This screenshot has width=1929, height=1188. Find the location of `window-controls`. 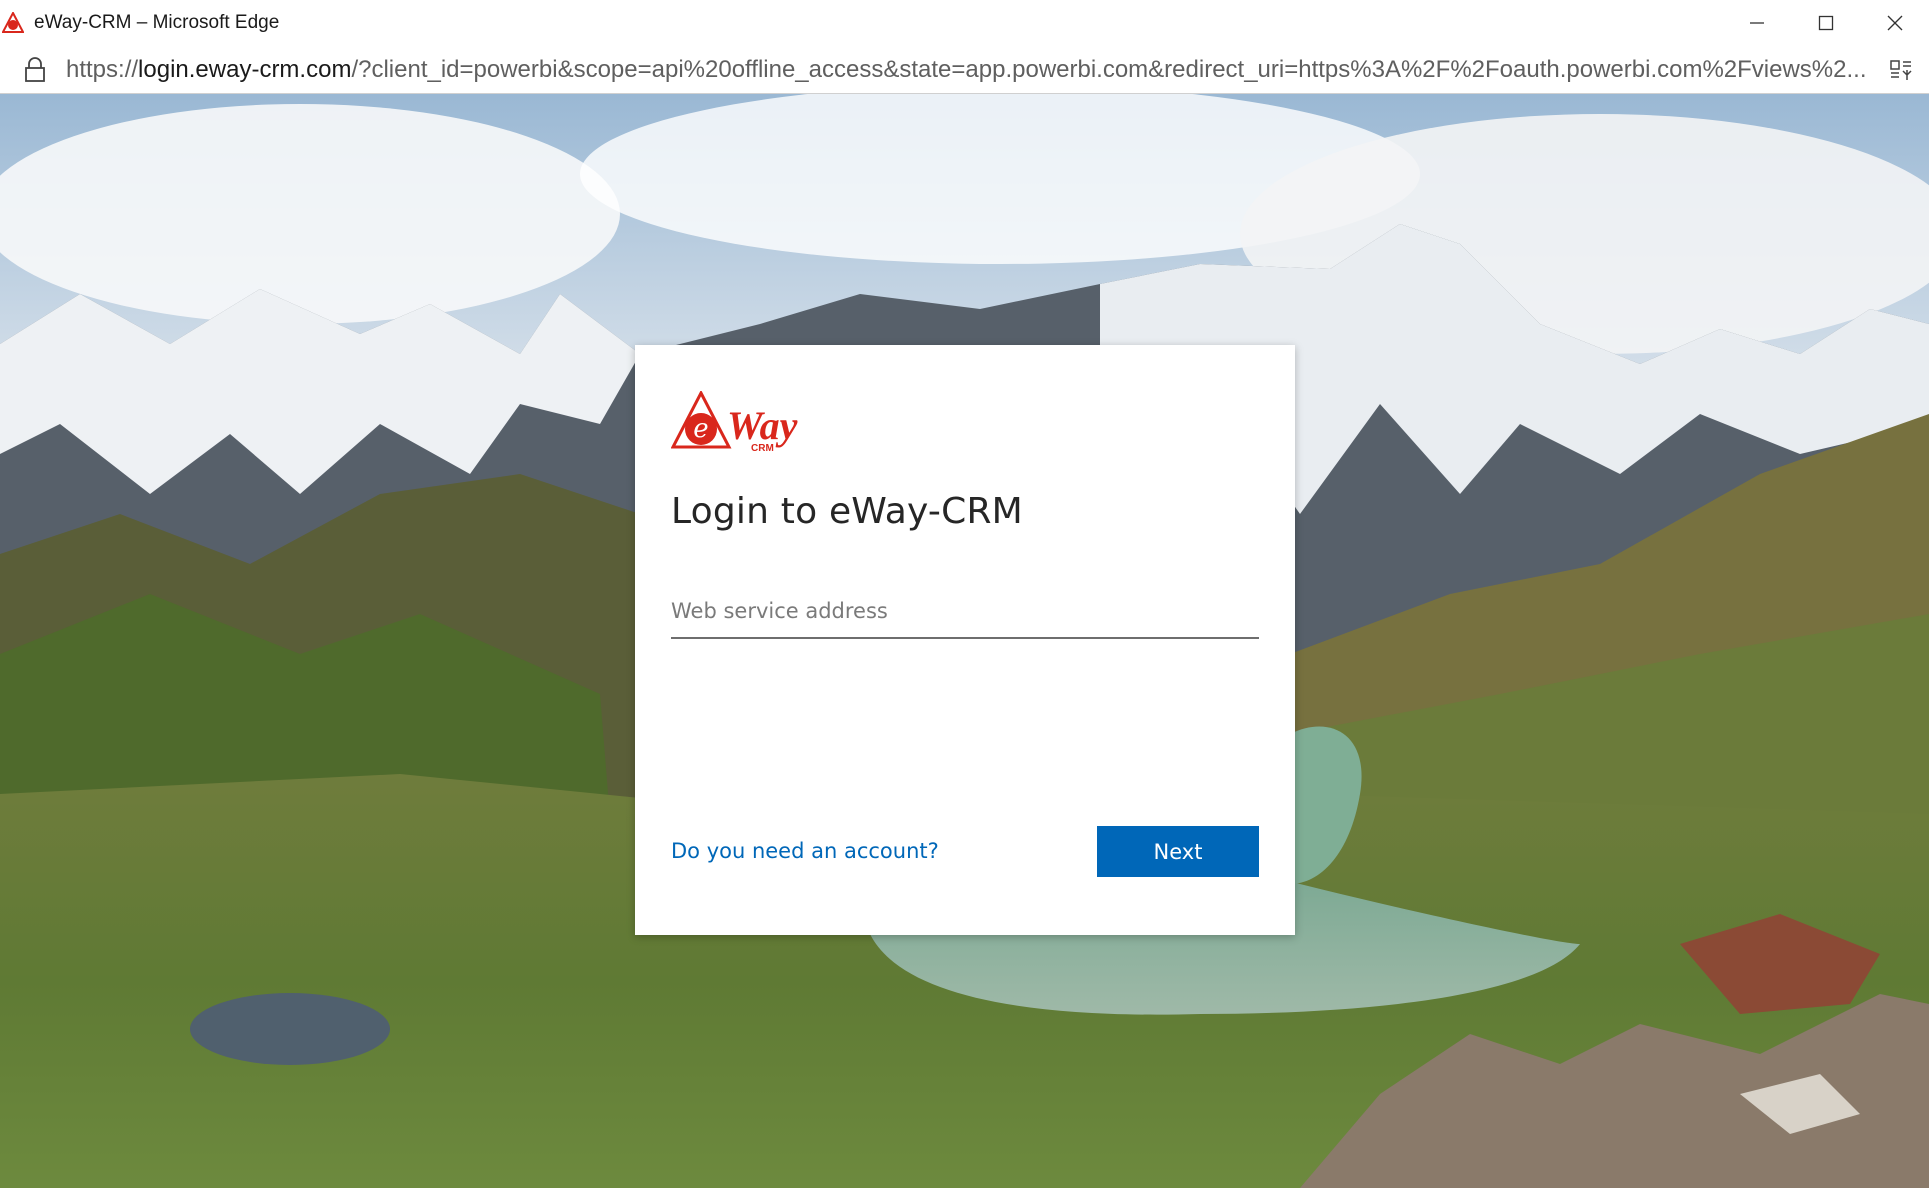

window-controls is located at coordinates (1825, 23).